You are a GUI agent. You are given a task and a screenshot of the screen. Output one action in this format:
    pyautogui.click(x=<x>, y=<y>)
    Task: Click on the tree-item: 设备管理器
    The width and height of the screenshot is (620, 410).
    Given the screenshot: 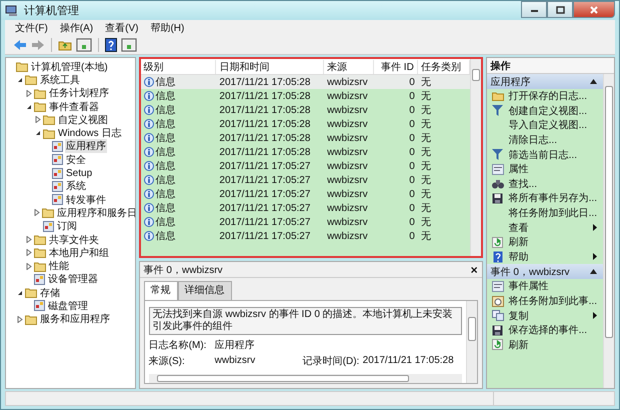 What is the action you would take?
    pyautogui.click(x=73, y=279)
    